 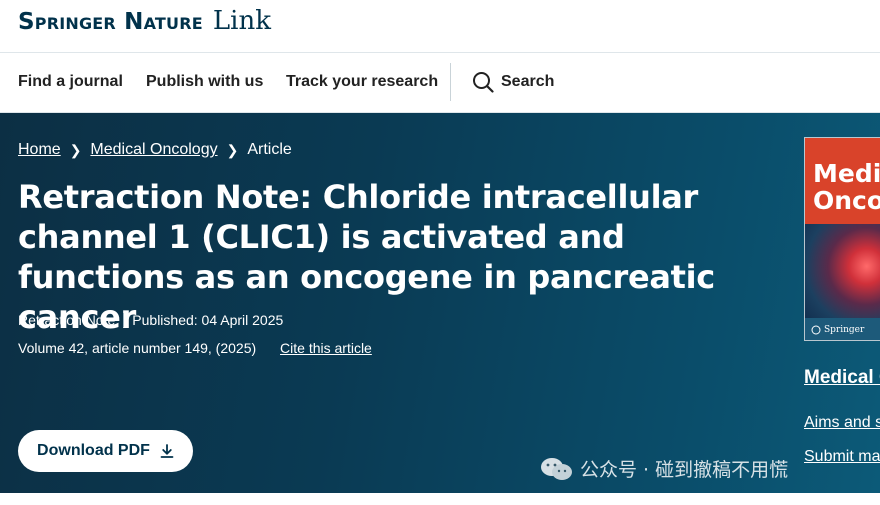 I want to click on logo-wordmark: Springer Nature, so click(x=110, y=22).